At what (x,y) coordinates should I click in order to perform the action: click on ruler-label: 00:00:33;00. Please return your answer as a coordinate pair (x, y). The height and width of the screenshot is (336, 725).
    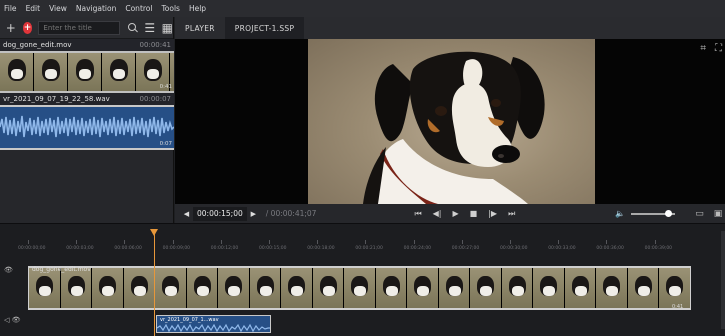
    Looking at the image, I should click on (562, 248).